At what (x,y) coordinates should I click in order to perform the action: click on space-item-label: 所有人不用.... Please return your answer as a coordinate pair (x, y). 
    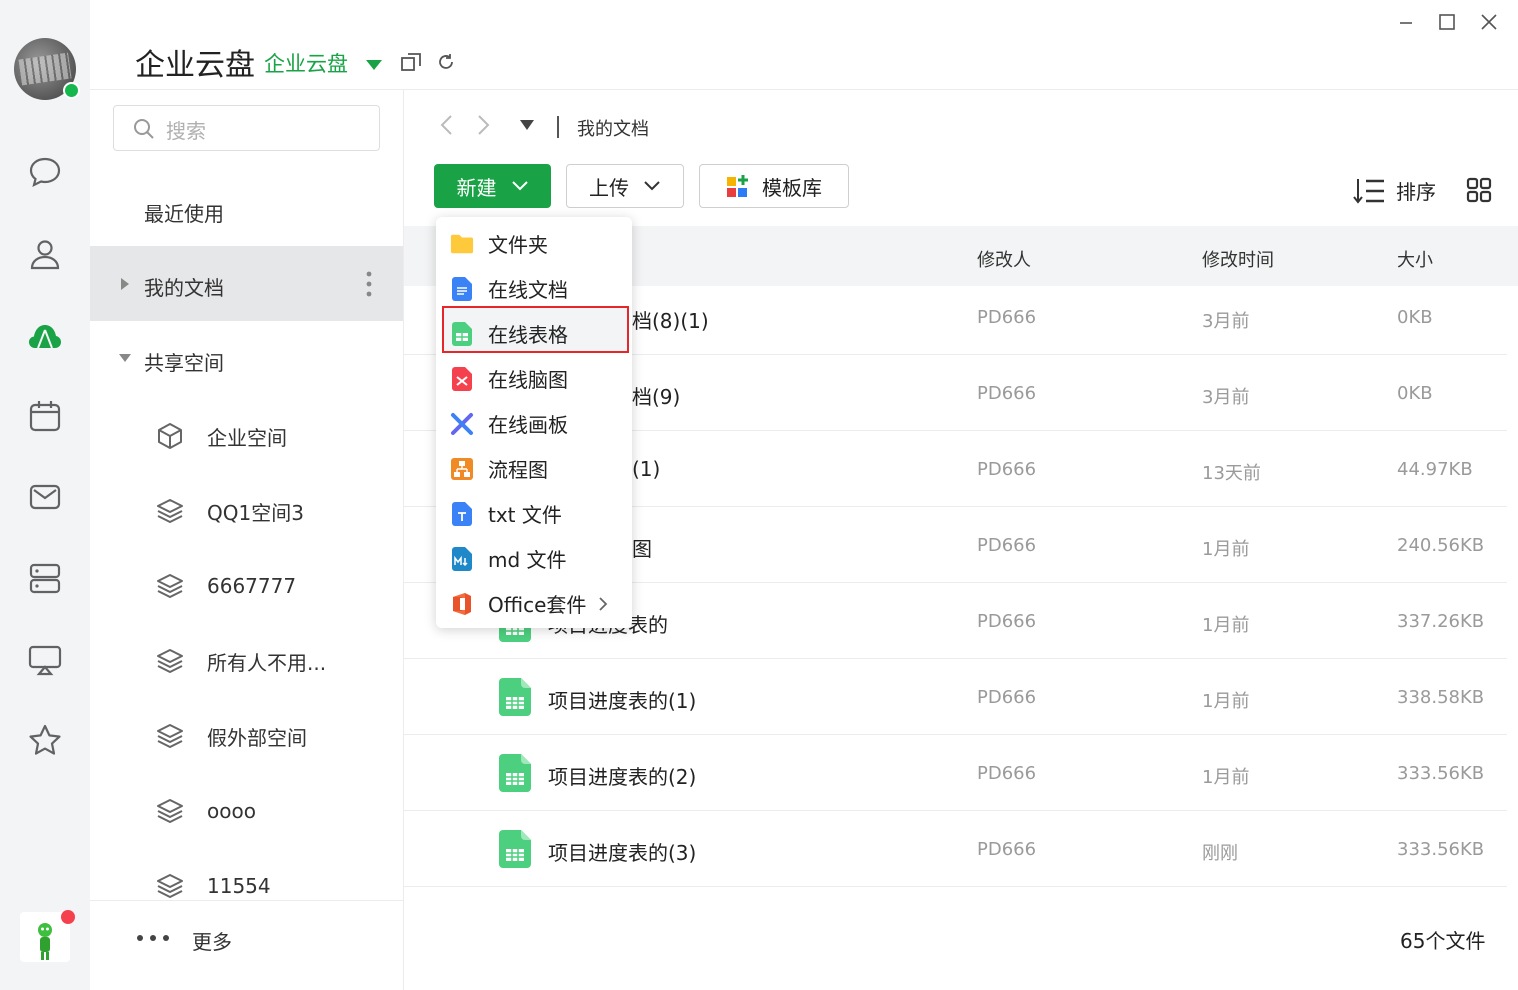
    Looking at the image, I should click on (267, 662).